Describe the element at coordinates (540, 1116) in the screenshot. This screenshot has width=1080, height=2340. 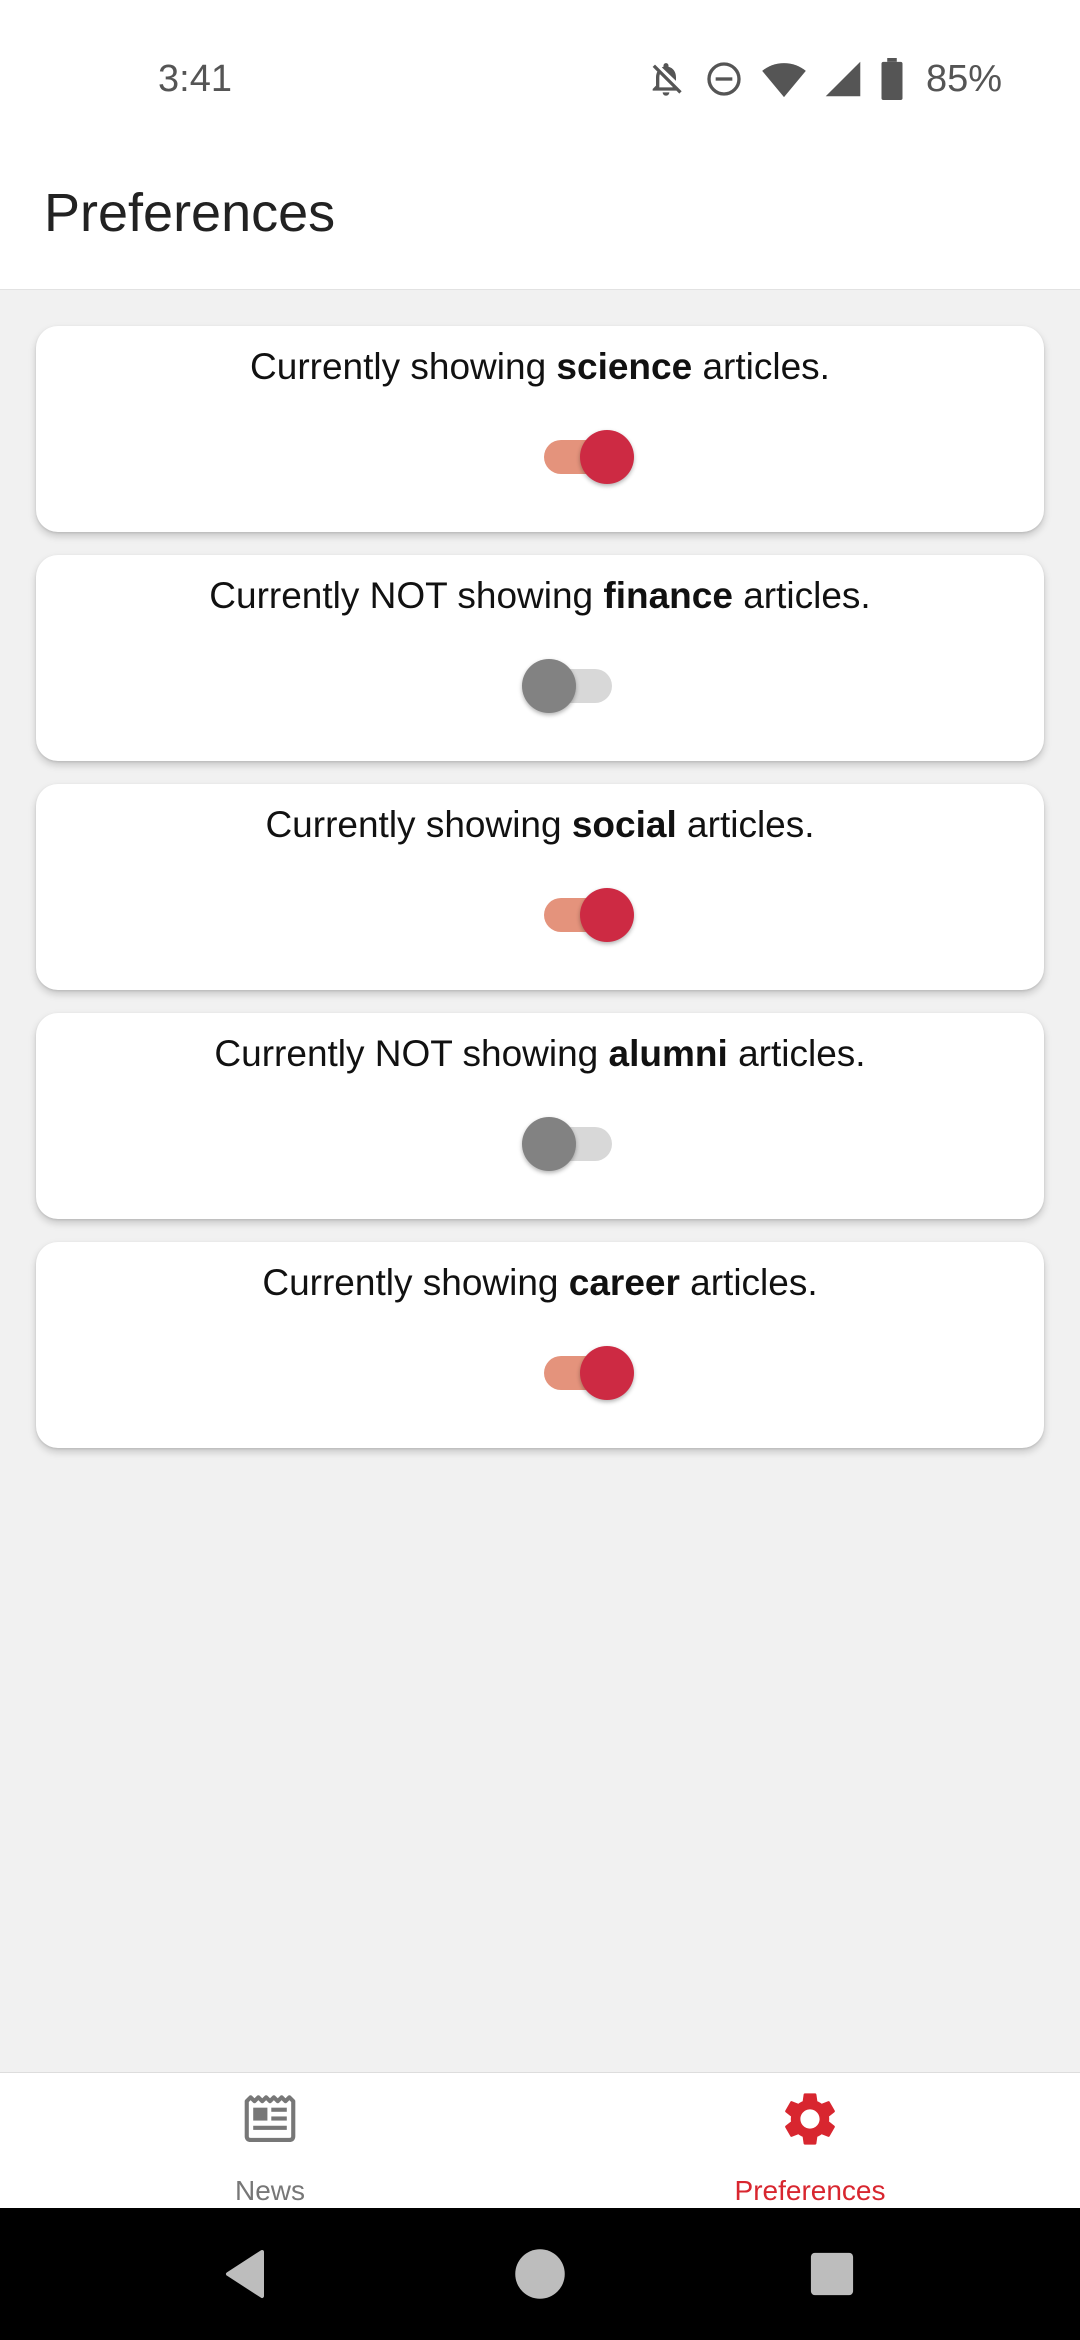
I see `preference-card-alumni: Currently NOT showing alumni articles.` at that location.